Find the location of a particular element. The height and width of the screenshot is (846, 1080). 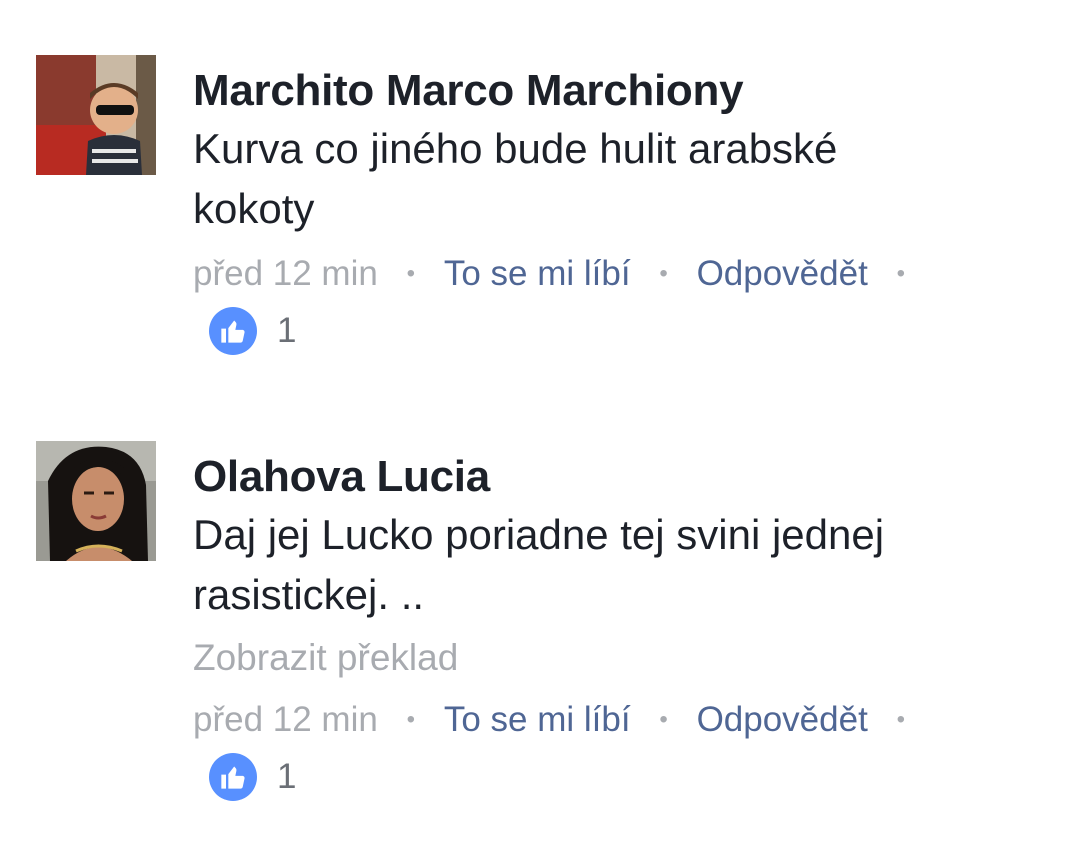

avatar-boy-sunglasses-icon is located at coordinates (96, 115).